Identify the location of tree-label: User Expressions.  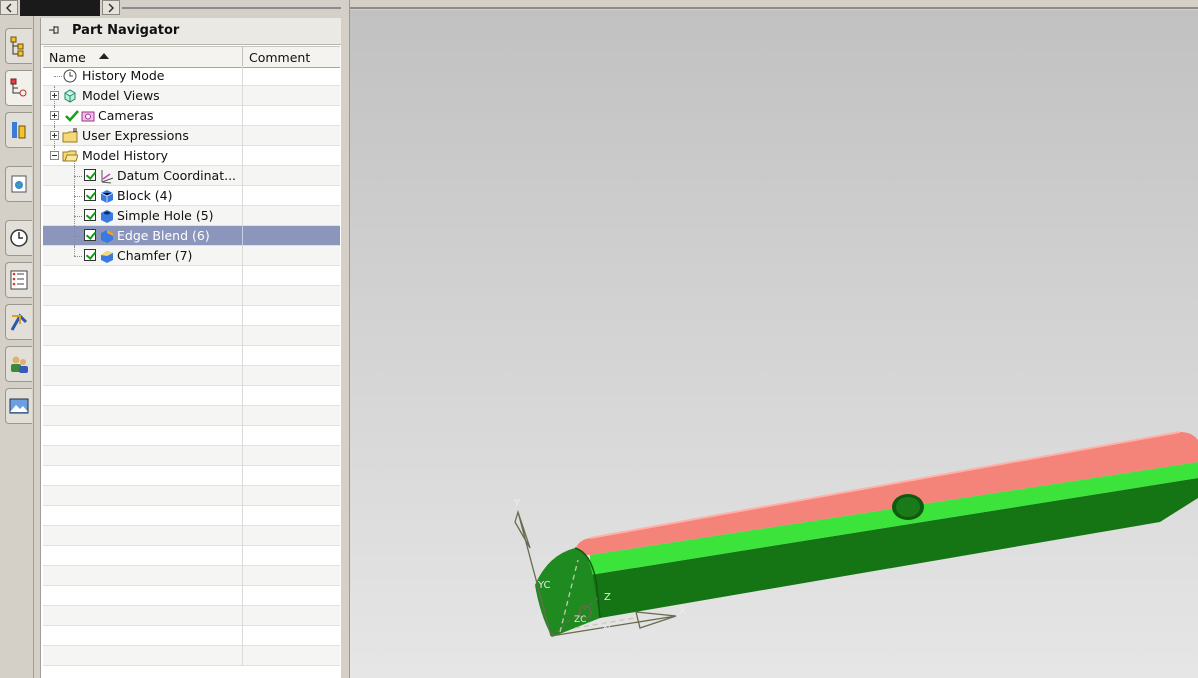
(135, 135).